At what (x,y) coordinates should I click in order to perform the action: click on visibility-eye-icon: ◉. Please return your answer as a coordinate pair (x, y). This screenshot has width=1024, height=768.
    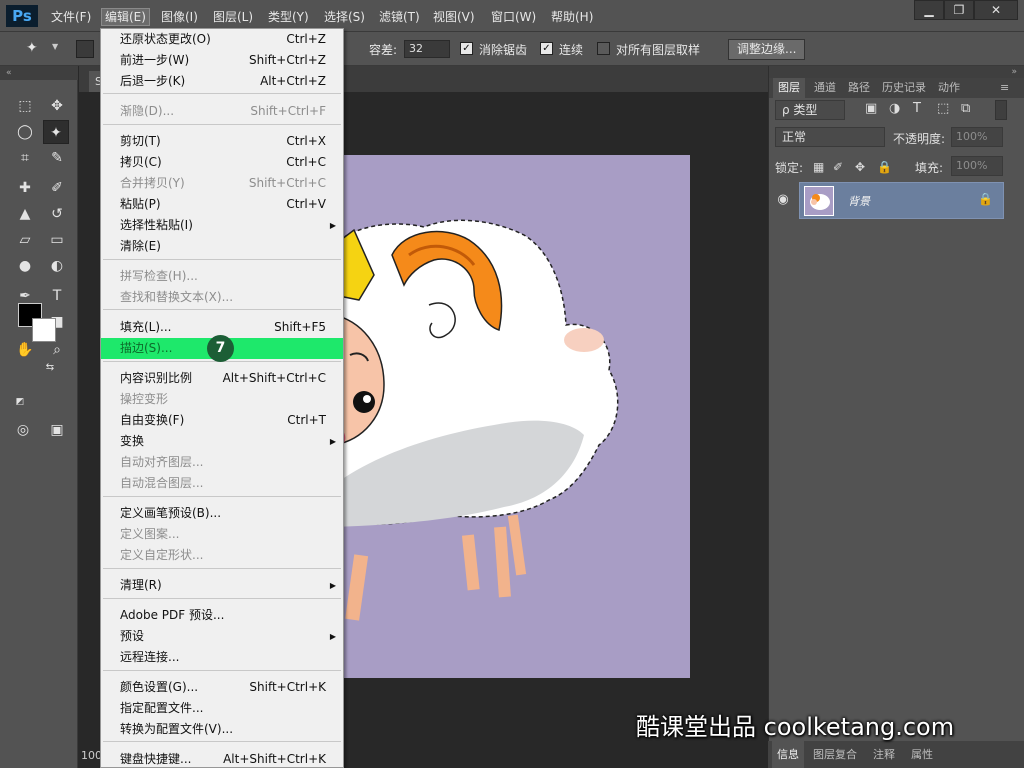
    Looking at the image, I should click on (783, 200).